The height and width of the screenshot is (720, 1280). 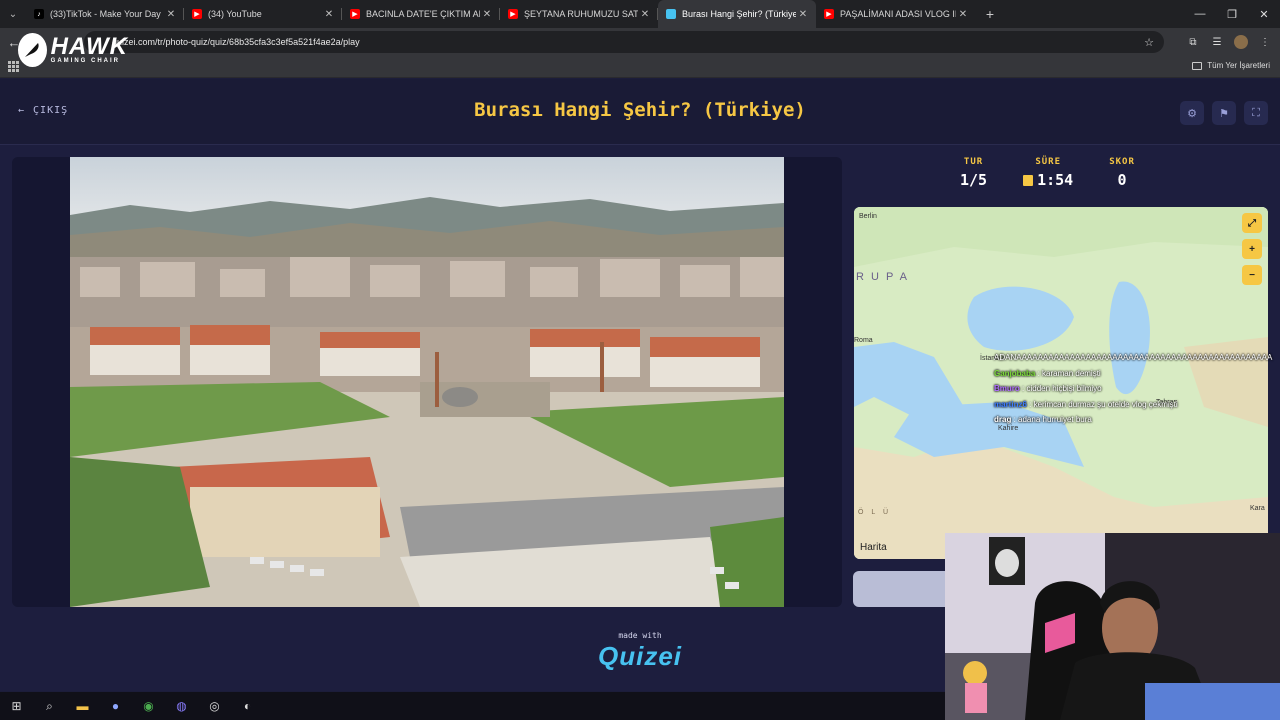 What do you see at coordinates (1149, 42) in the screenshot?
I see `bookmark-star-icon: ☆` at bounding box center [1149, 42].